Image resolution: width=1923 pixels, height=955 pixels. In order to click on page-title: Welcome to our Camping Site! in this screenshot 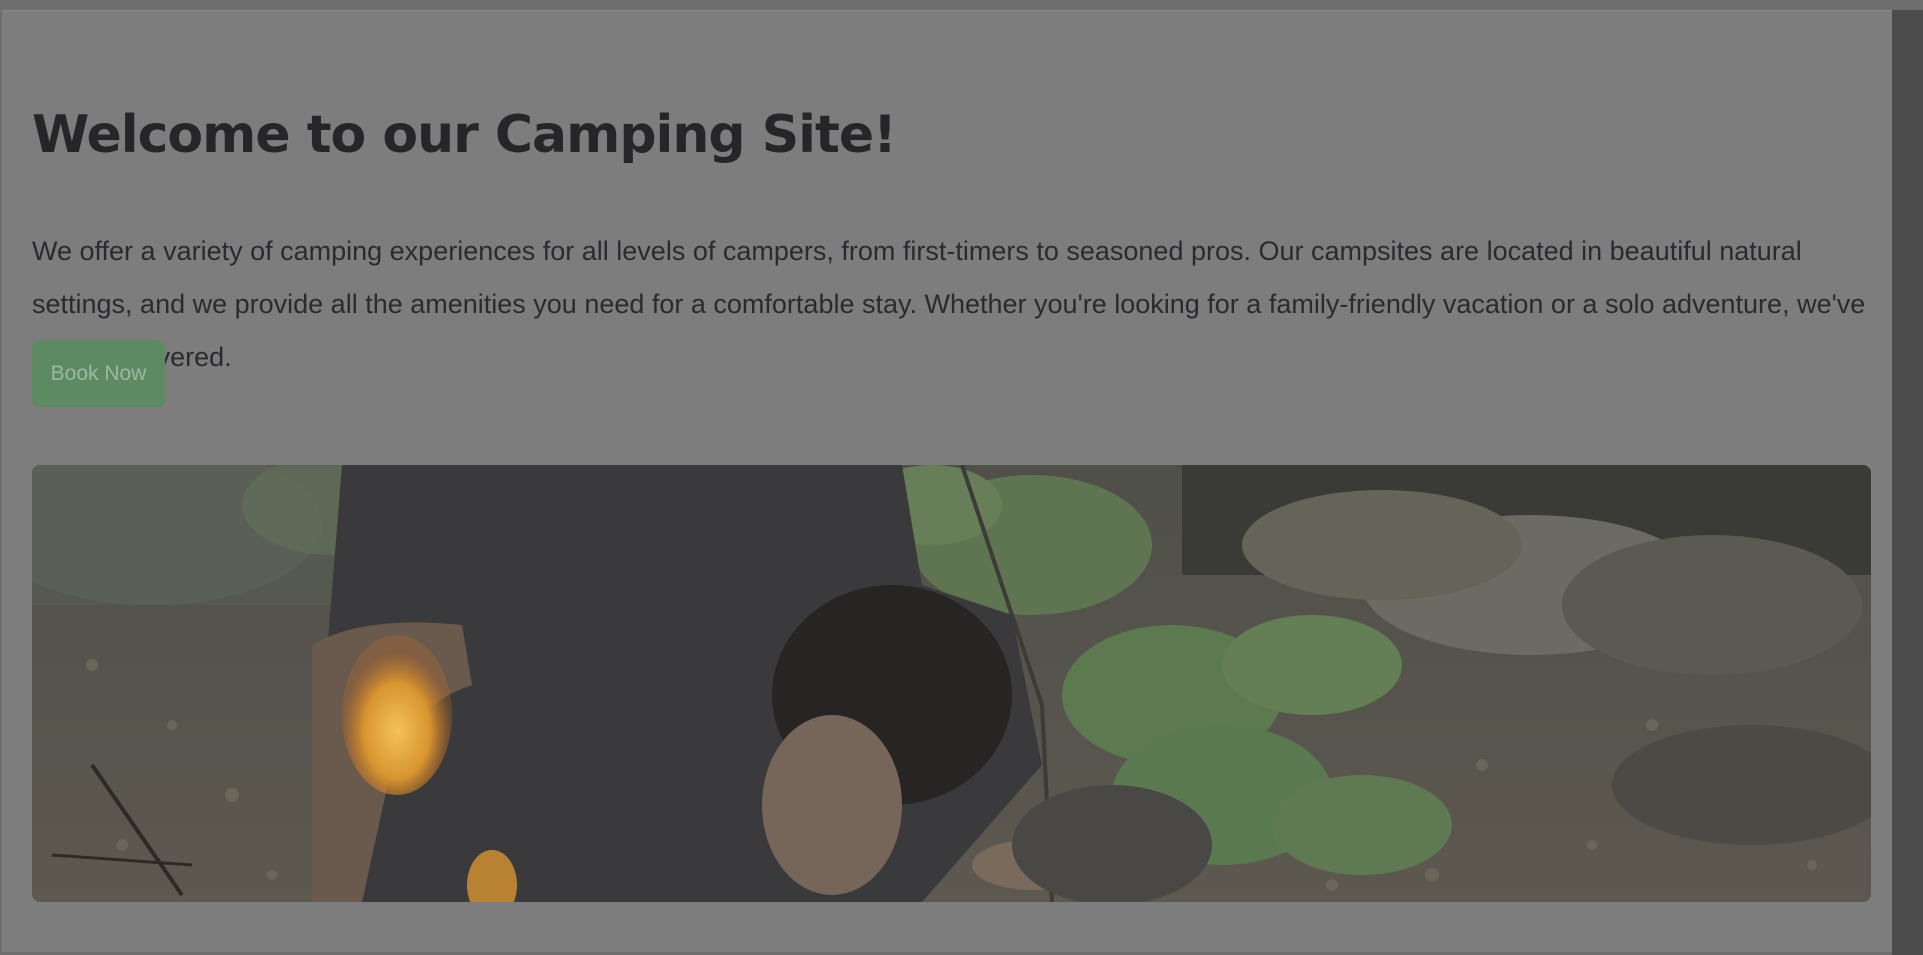, I will do `click(464, 135)`.